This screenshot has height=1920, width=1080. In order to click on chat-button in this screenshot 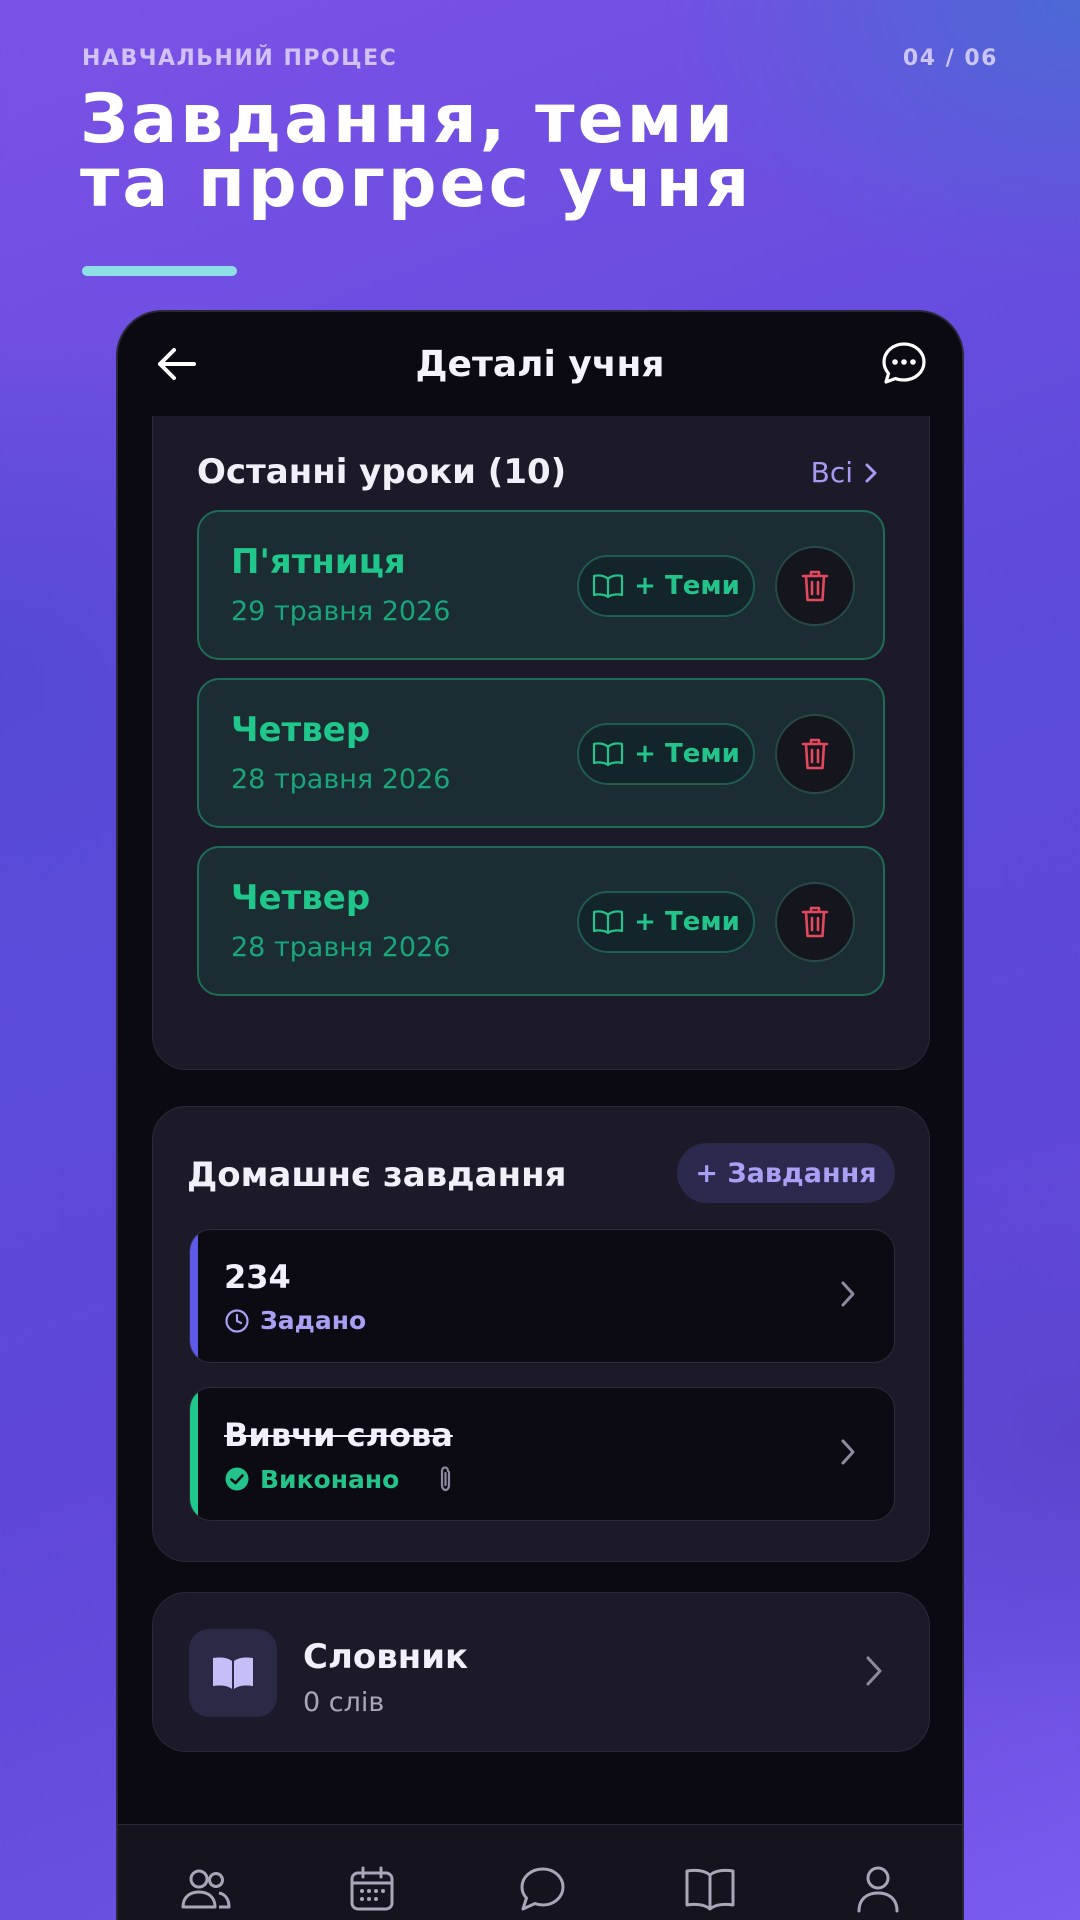, I will do `click(904, 364)`.